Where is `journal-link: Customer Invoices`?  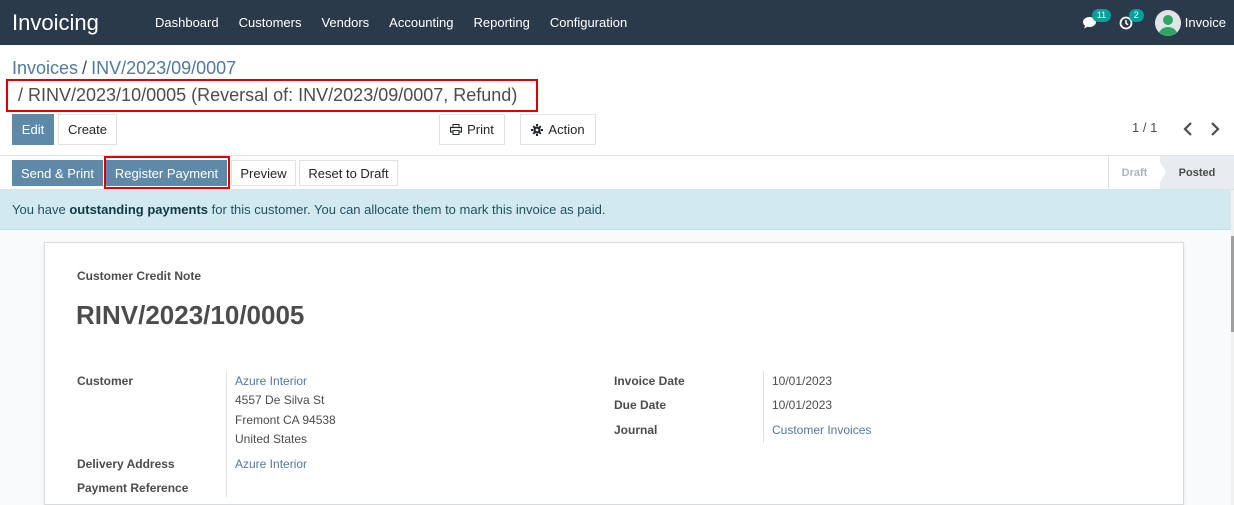 journal-link: Customer Invoices is located at coordinates (821, 430).